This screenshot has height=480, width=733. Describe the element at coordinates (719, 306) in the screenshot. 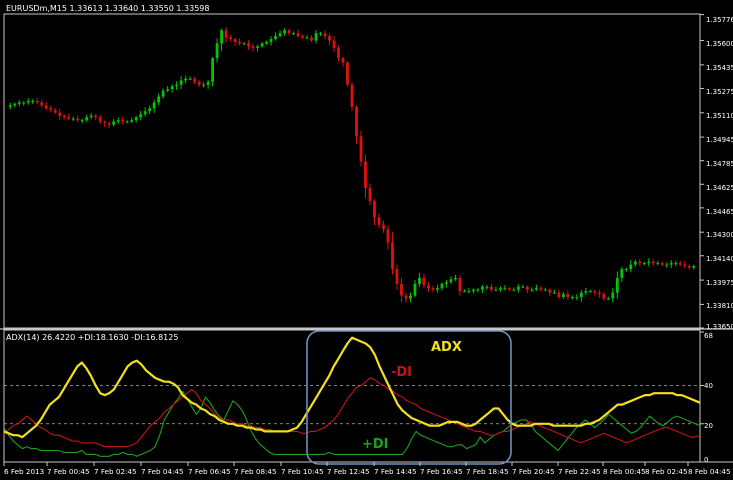

I see `price-tick: 1.33810` at that location.